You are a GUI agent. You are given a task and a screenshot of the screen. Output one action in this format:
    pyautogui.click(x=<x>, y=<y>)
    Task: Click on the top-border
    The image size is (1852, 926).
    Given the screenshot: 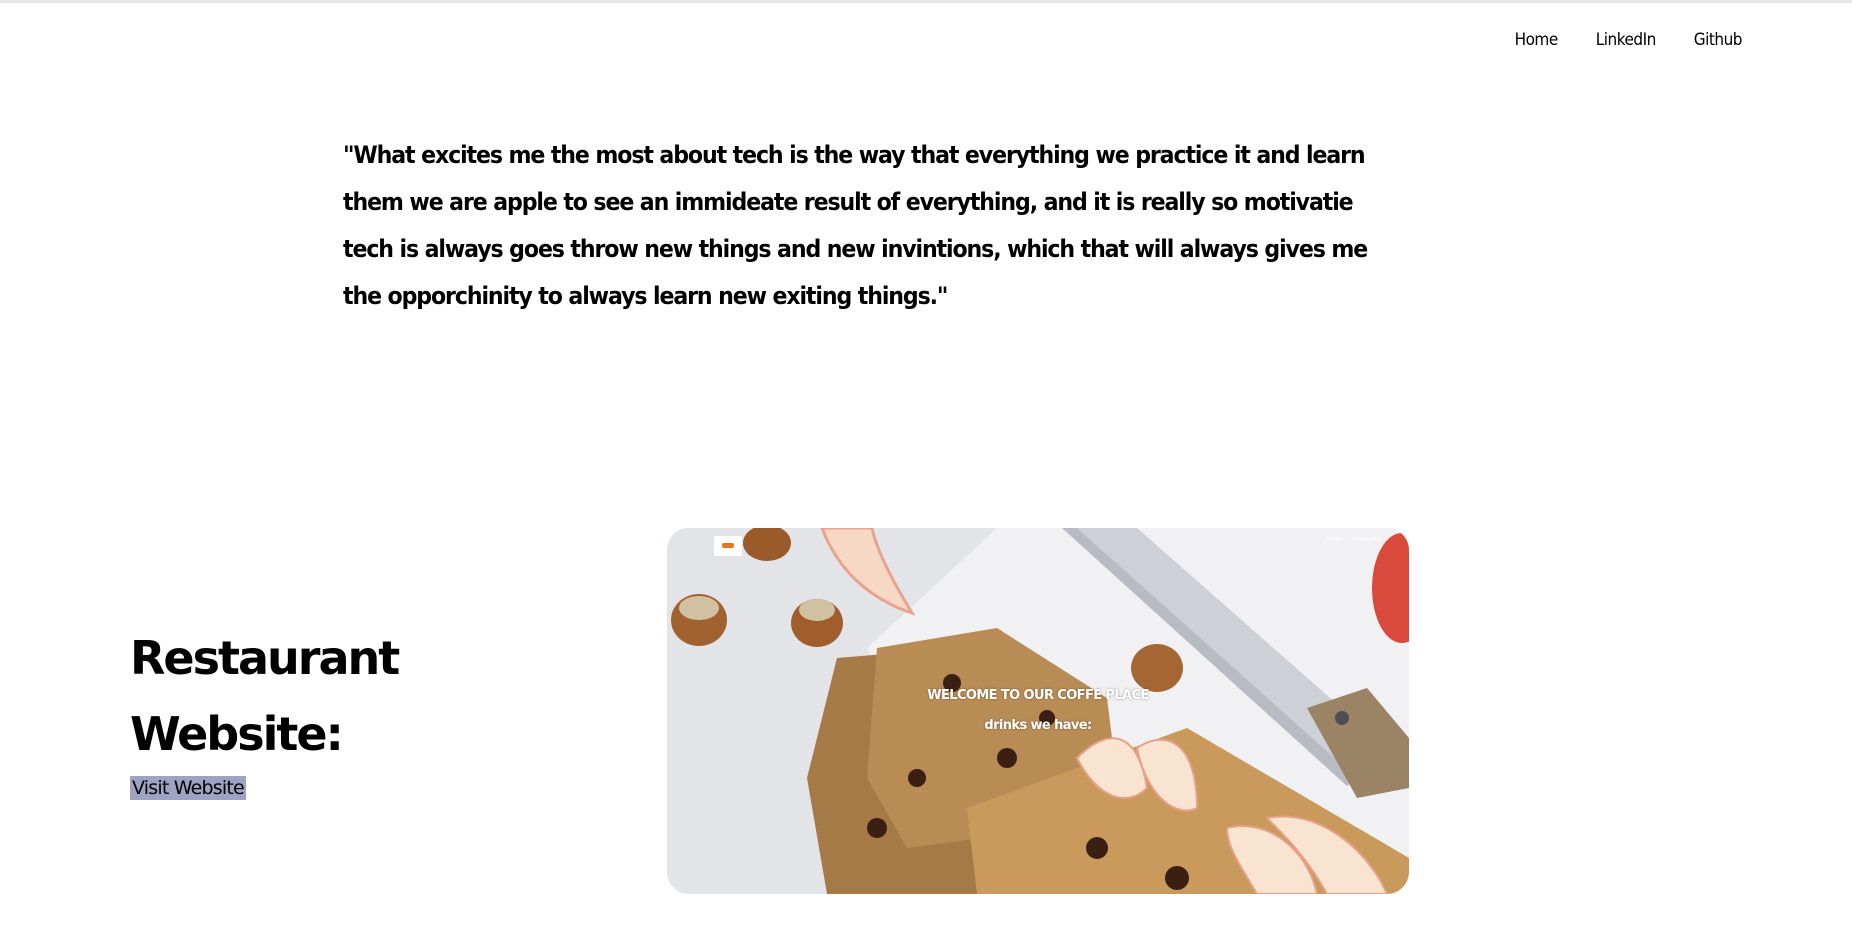 What is the action you would take?
    pyautogui.click(x=926, y=1)
    